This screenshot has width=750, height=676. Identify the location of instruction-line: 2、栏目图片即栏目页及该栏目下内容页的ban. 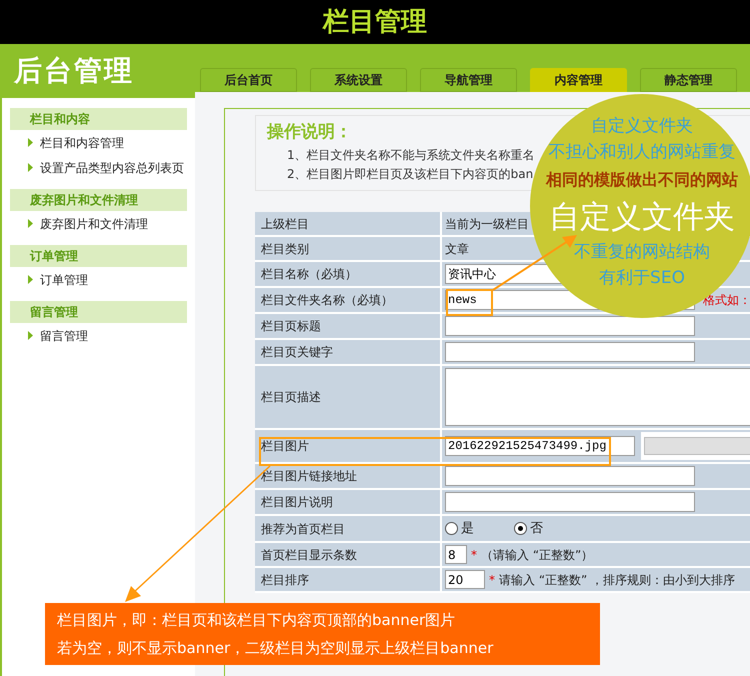
(410, 174).